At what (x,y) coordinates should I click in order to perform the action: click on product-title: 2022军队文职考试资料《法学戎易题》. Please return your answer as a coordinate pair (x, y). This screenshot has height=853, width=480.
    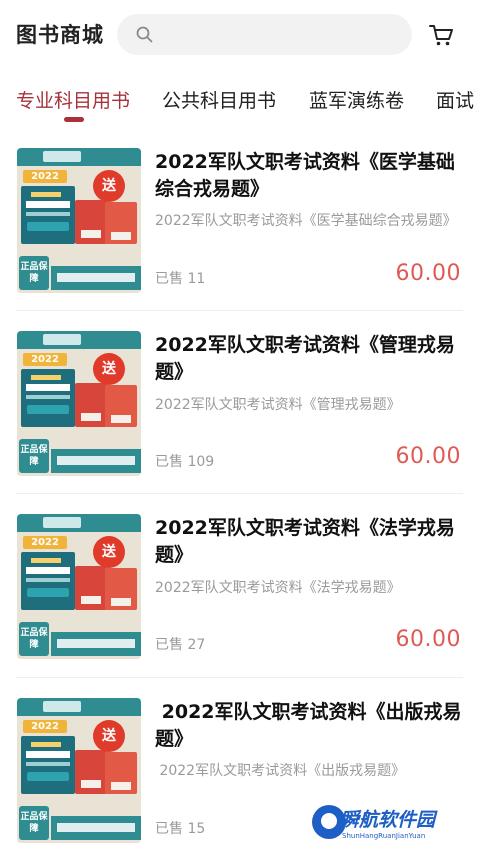
    Looking at the image, I should click on (305, 541).